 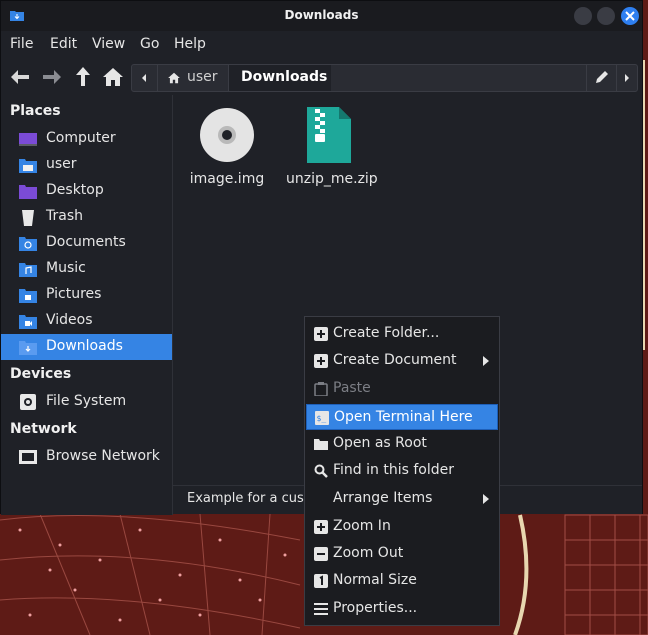 I want to click on maximize-button, so click(x=606, y=16).